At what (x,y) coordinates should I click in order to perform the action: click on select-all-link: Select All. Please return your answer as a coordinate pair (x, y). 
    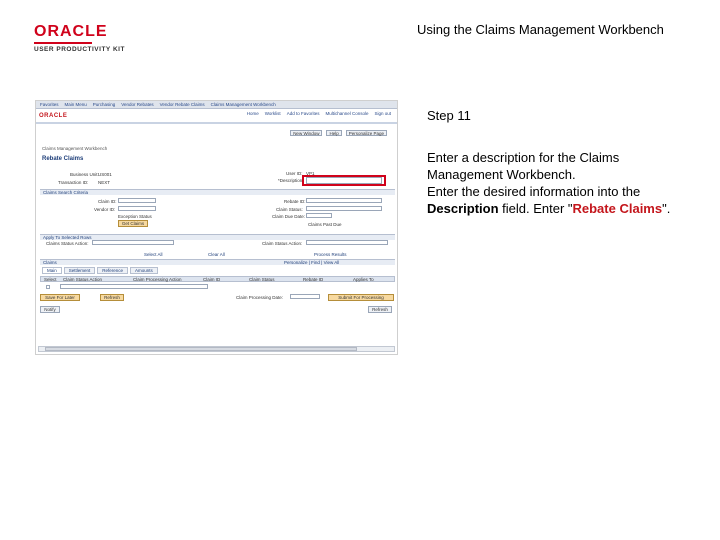
    Looking at the image, I should click on (153, 254).